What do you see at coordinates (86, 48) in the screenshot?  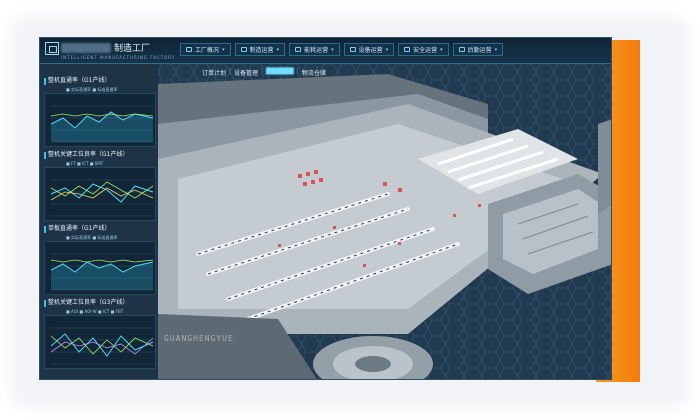 I see `company-name-blurred` at bounding box center [86, 48].